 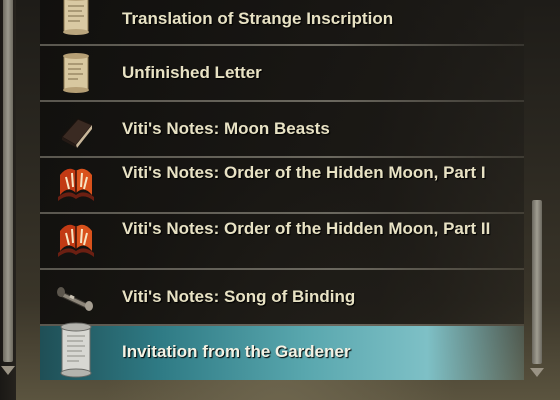 I want to click on list-item-label: Invitation from the Gardener, so click(x=236, y=351).